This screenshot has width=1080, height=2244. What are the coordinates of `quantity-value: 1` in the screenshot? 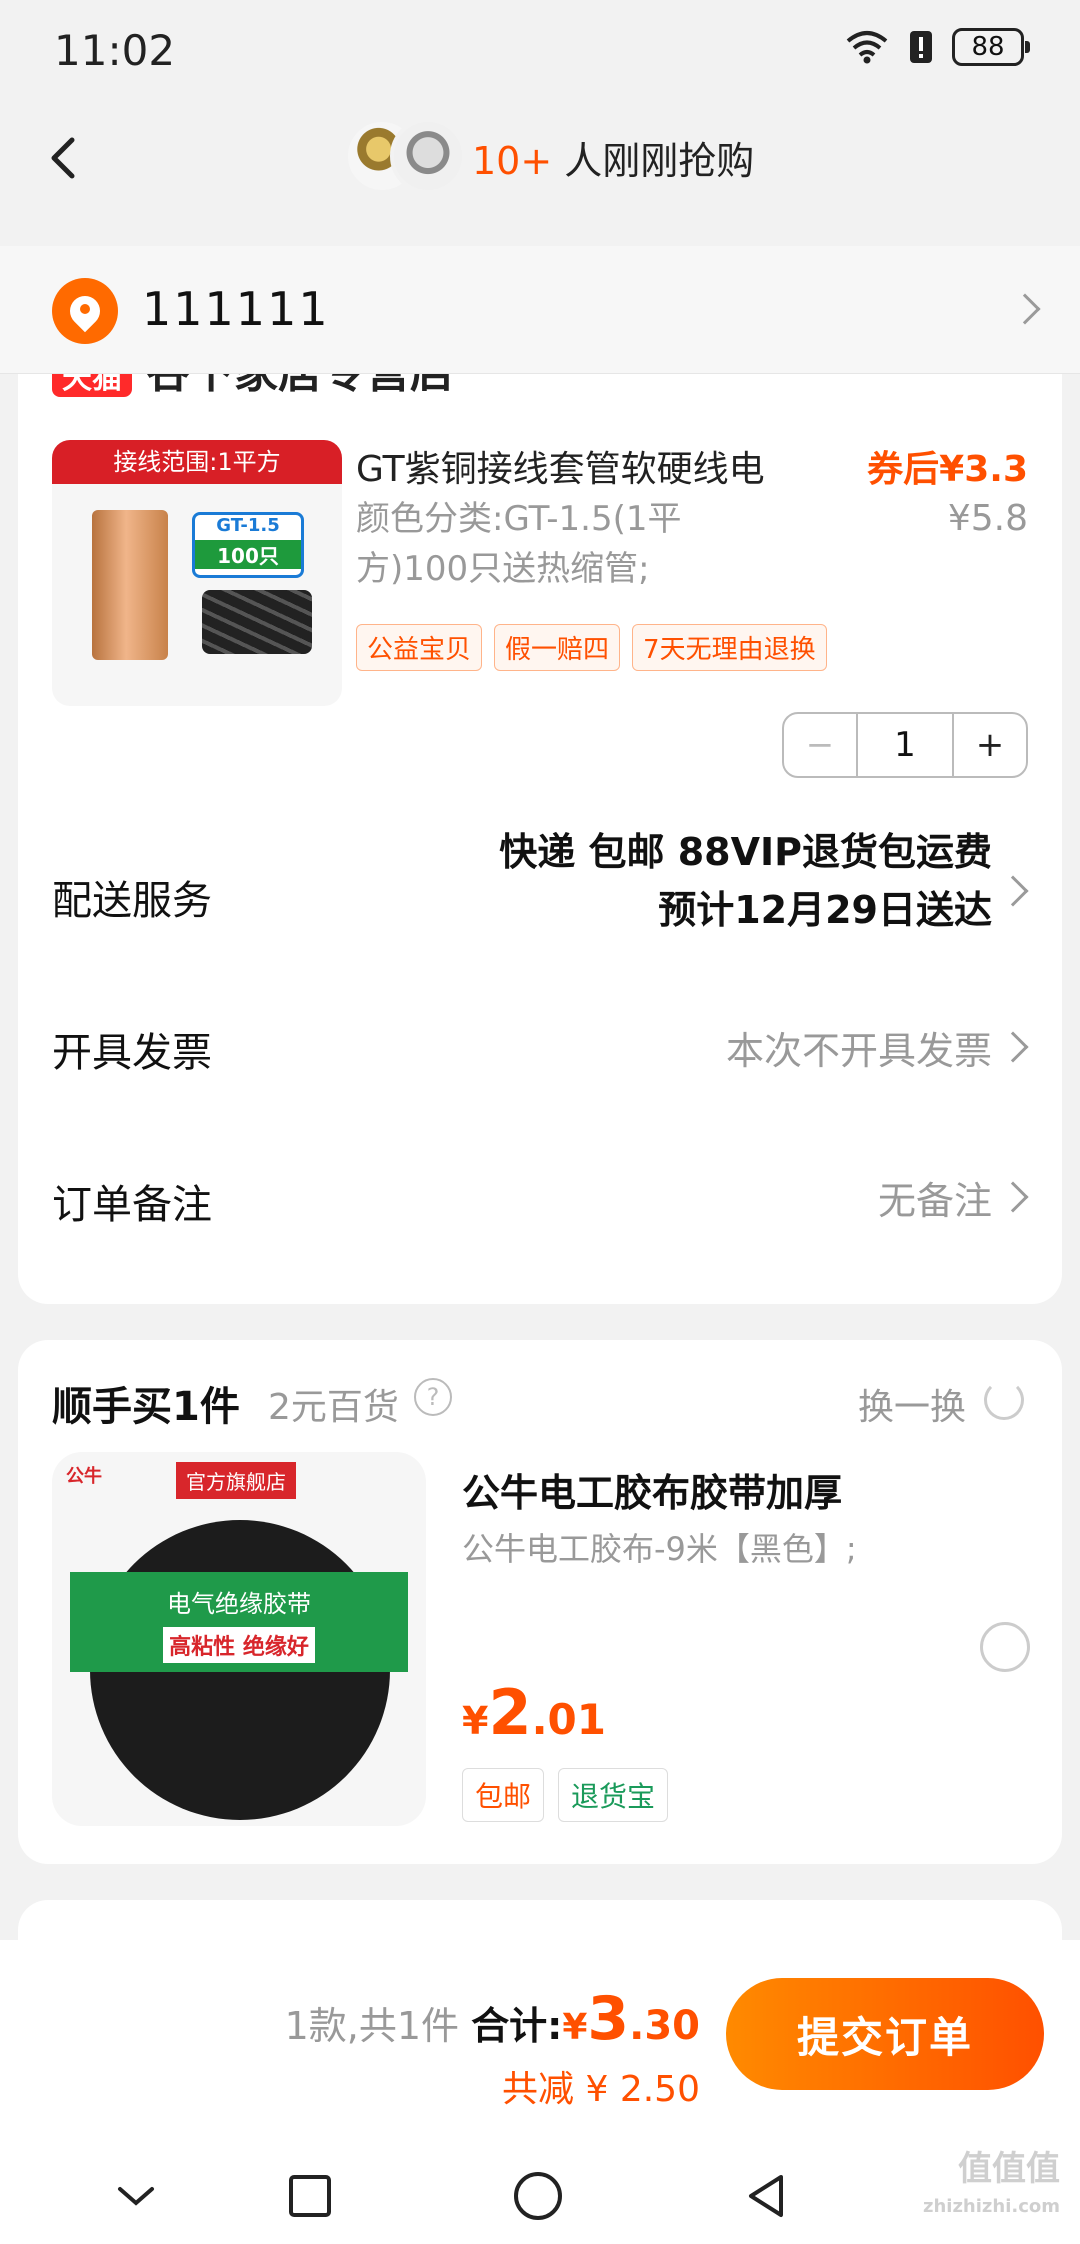 It's located at (905, 745).